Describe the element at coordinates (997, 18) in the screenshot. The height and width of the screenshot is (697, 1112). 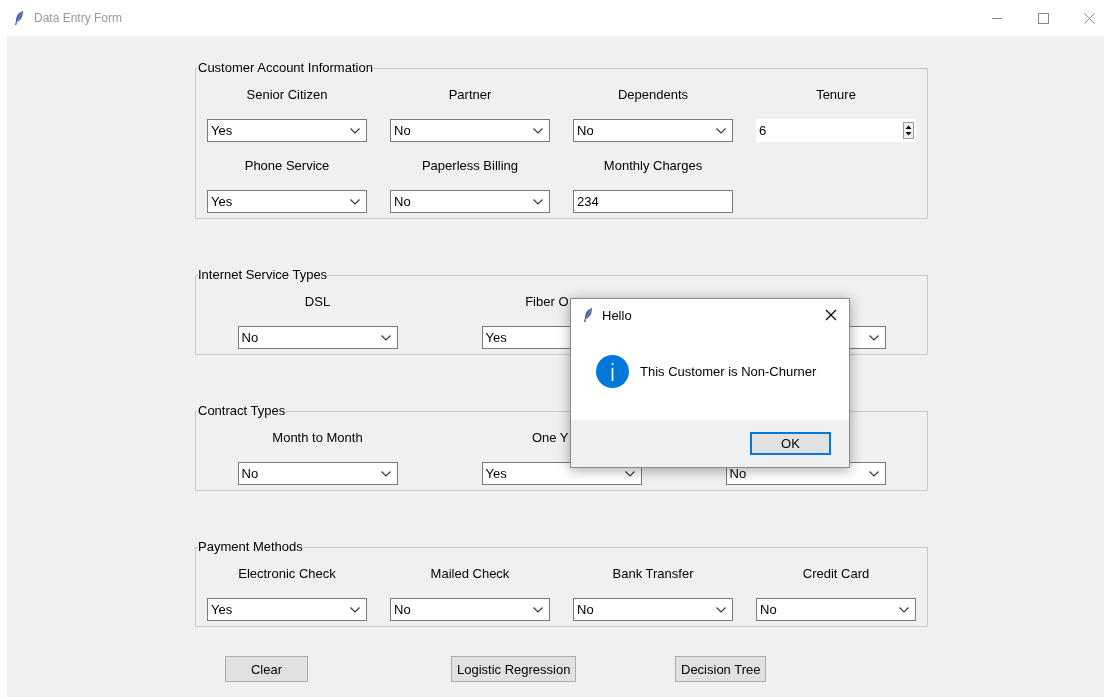
I see `minimize-icon` at that location.